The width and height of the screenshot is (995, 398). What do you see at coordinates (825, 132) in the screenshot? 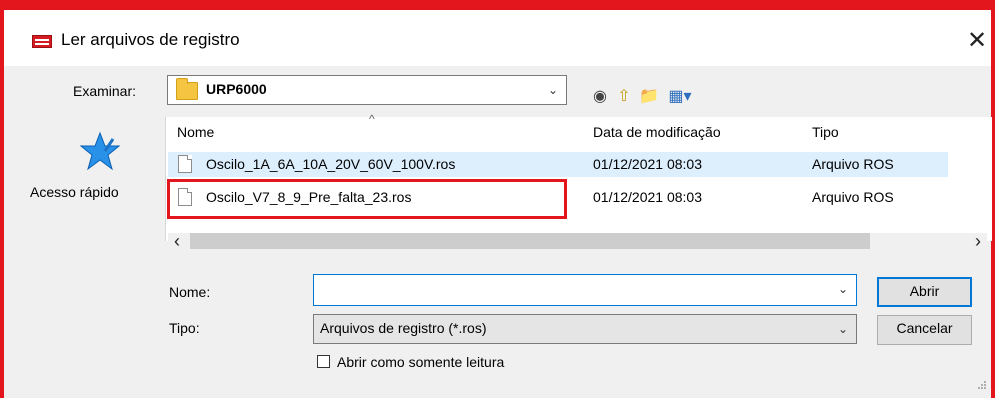
I see `column-type-header: Tipo` at bounding box center [825, 132].